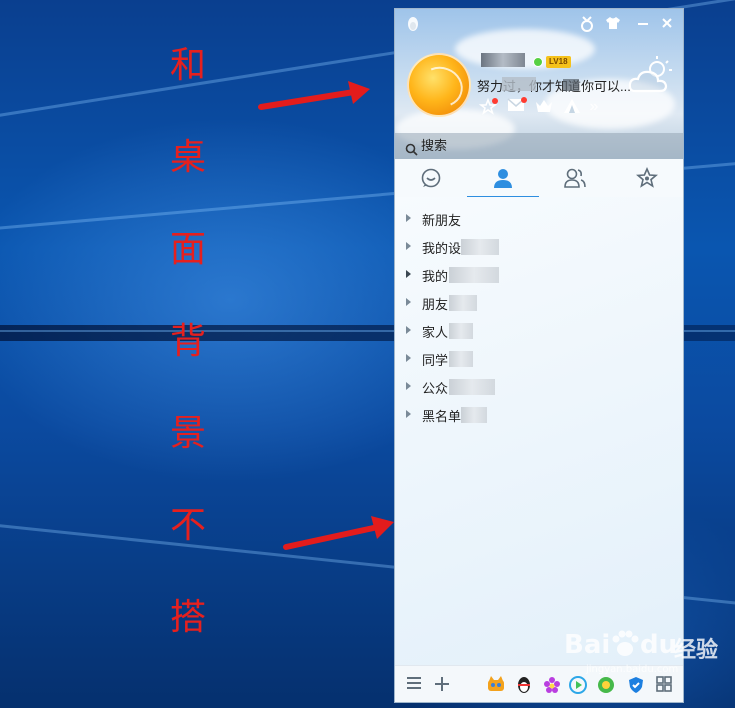  Describe the element at coordinates (572, 107) in the screenshot. I see `tent-icon` at that location.